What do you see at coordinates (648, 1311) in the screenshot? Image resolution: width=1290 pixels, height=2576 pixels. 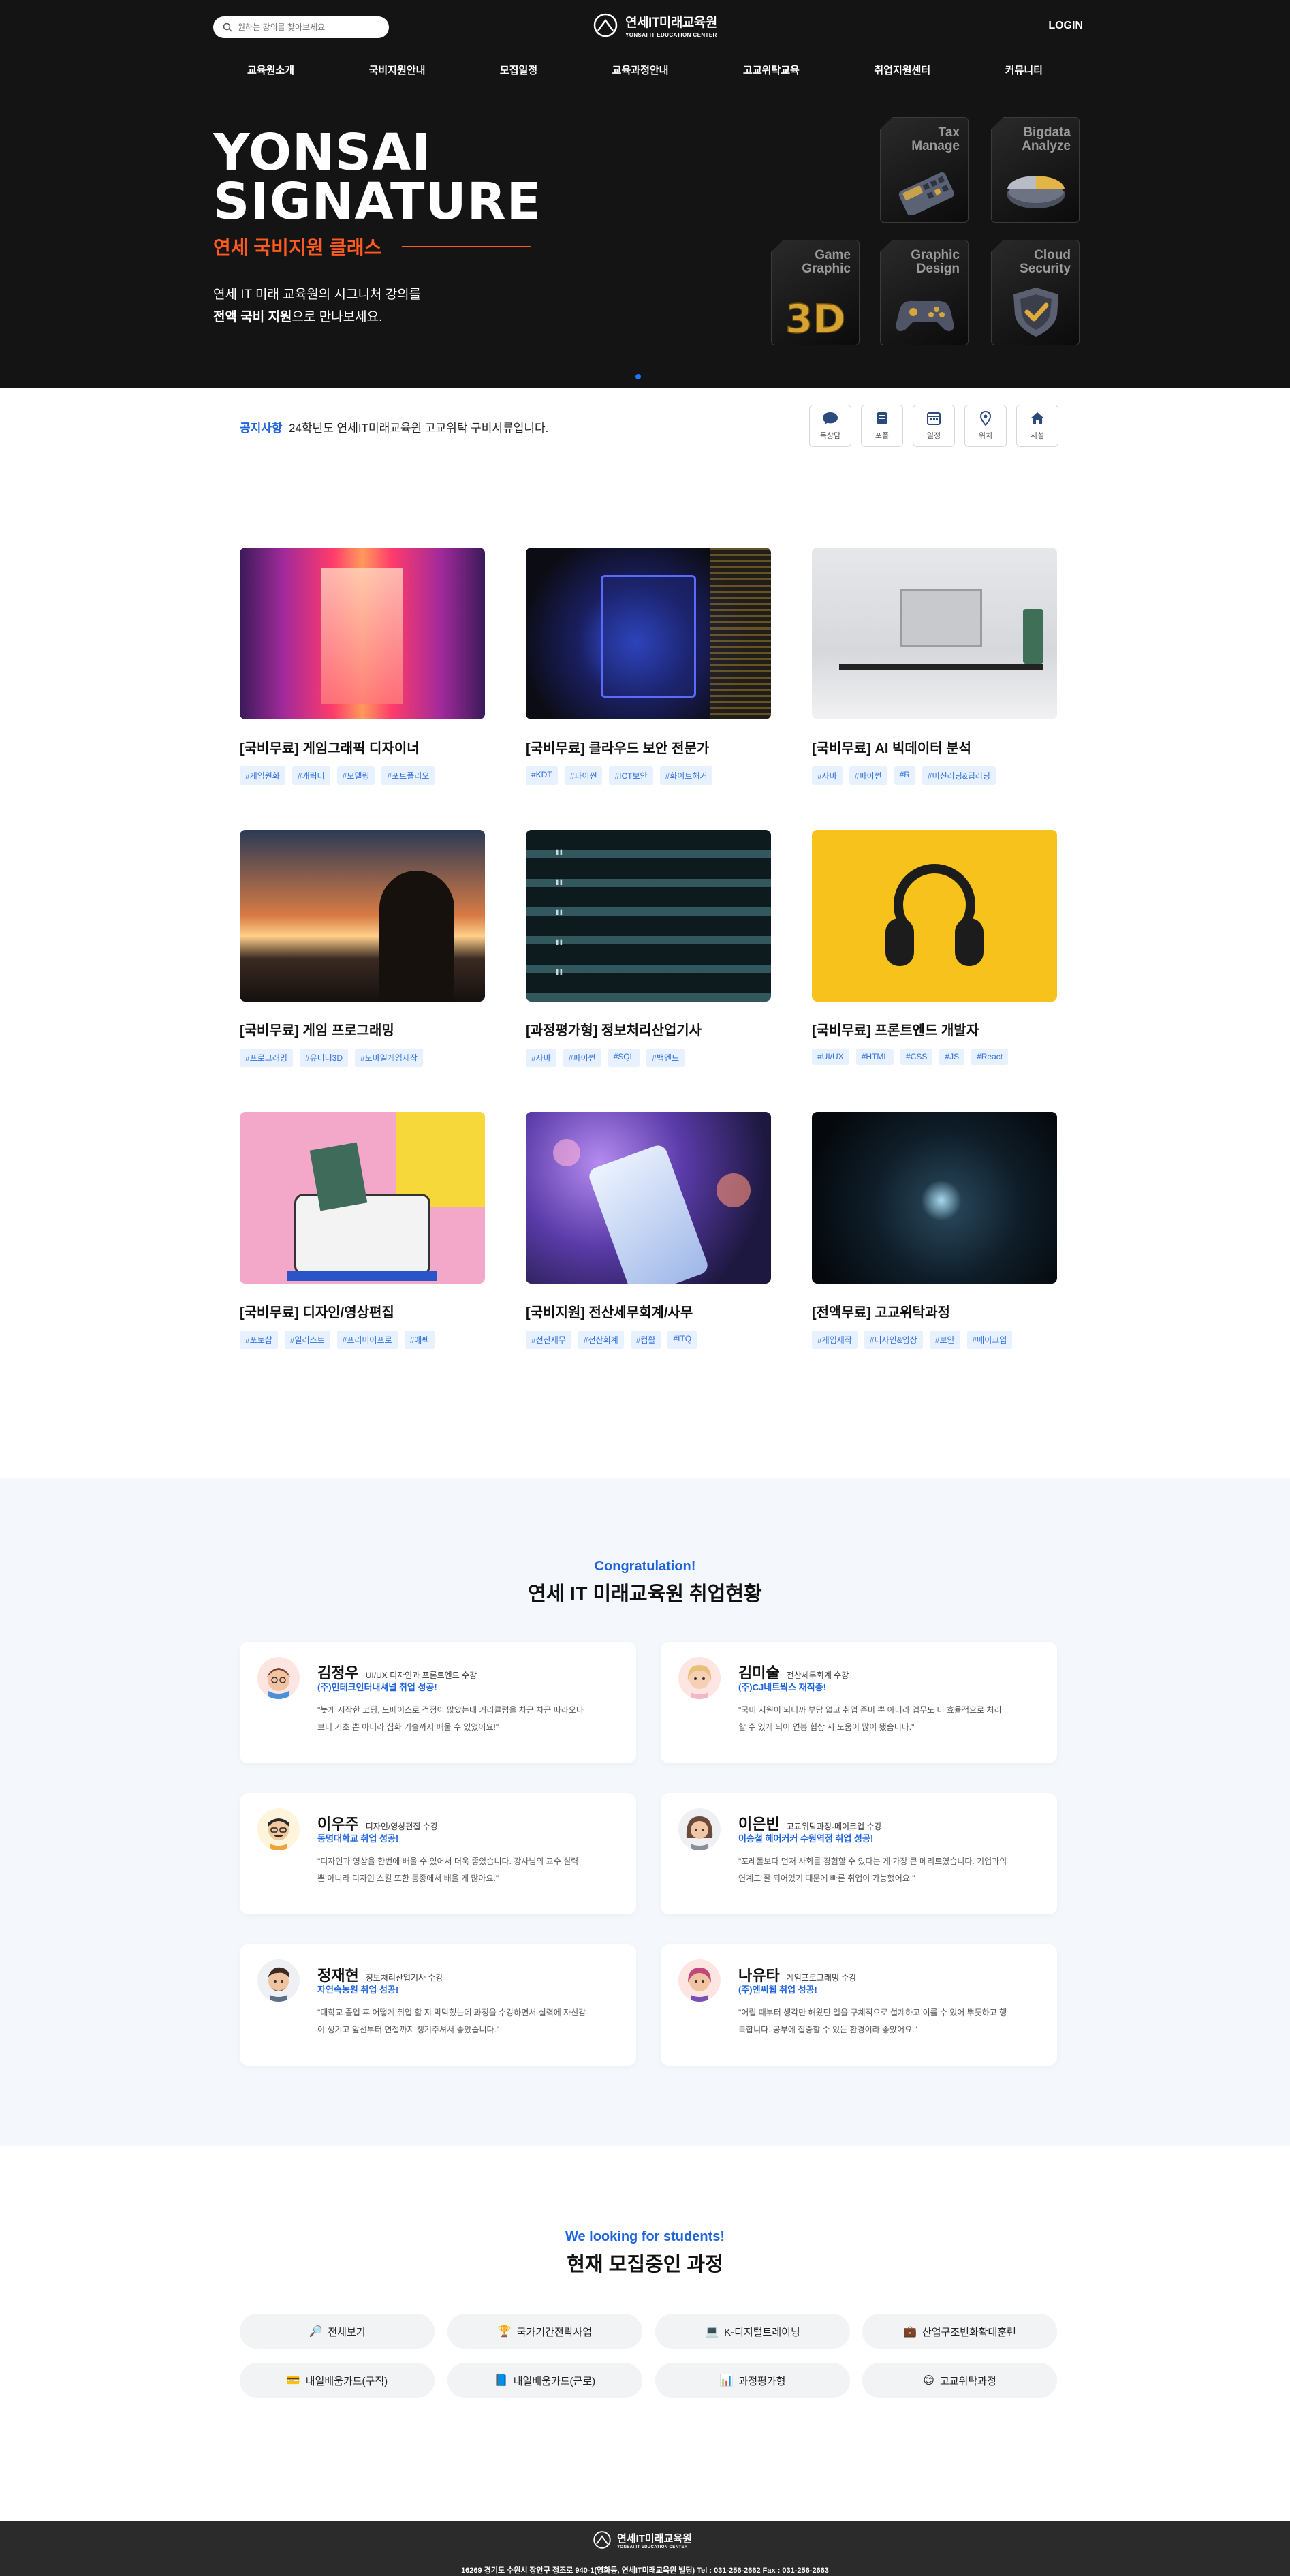 I see `course-title: [국비지원] 전산세무회계/사무` at bounding box center [648, 1311].